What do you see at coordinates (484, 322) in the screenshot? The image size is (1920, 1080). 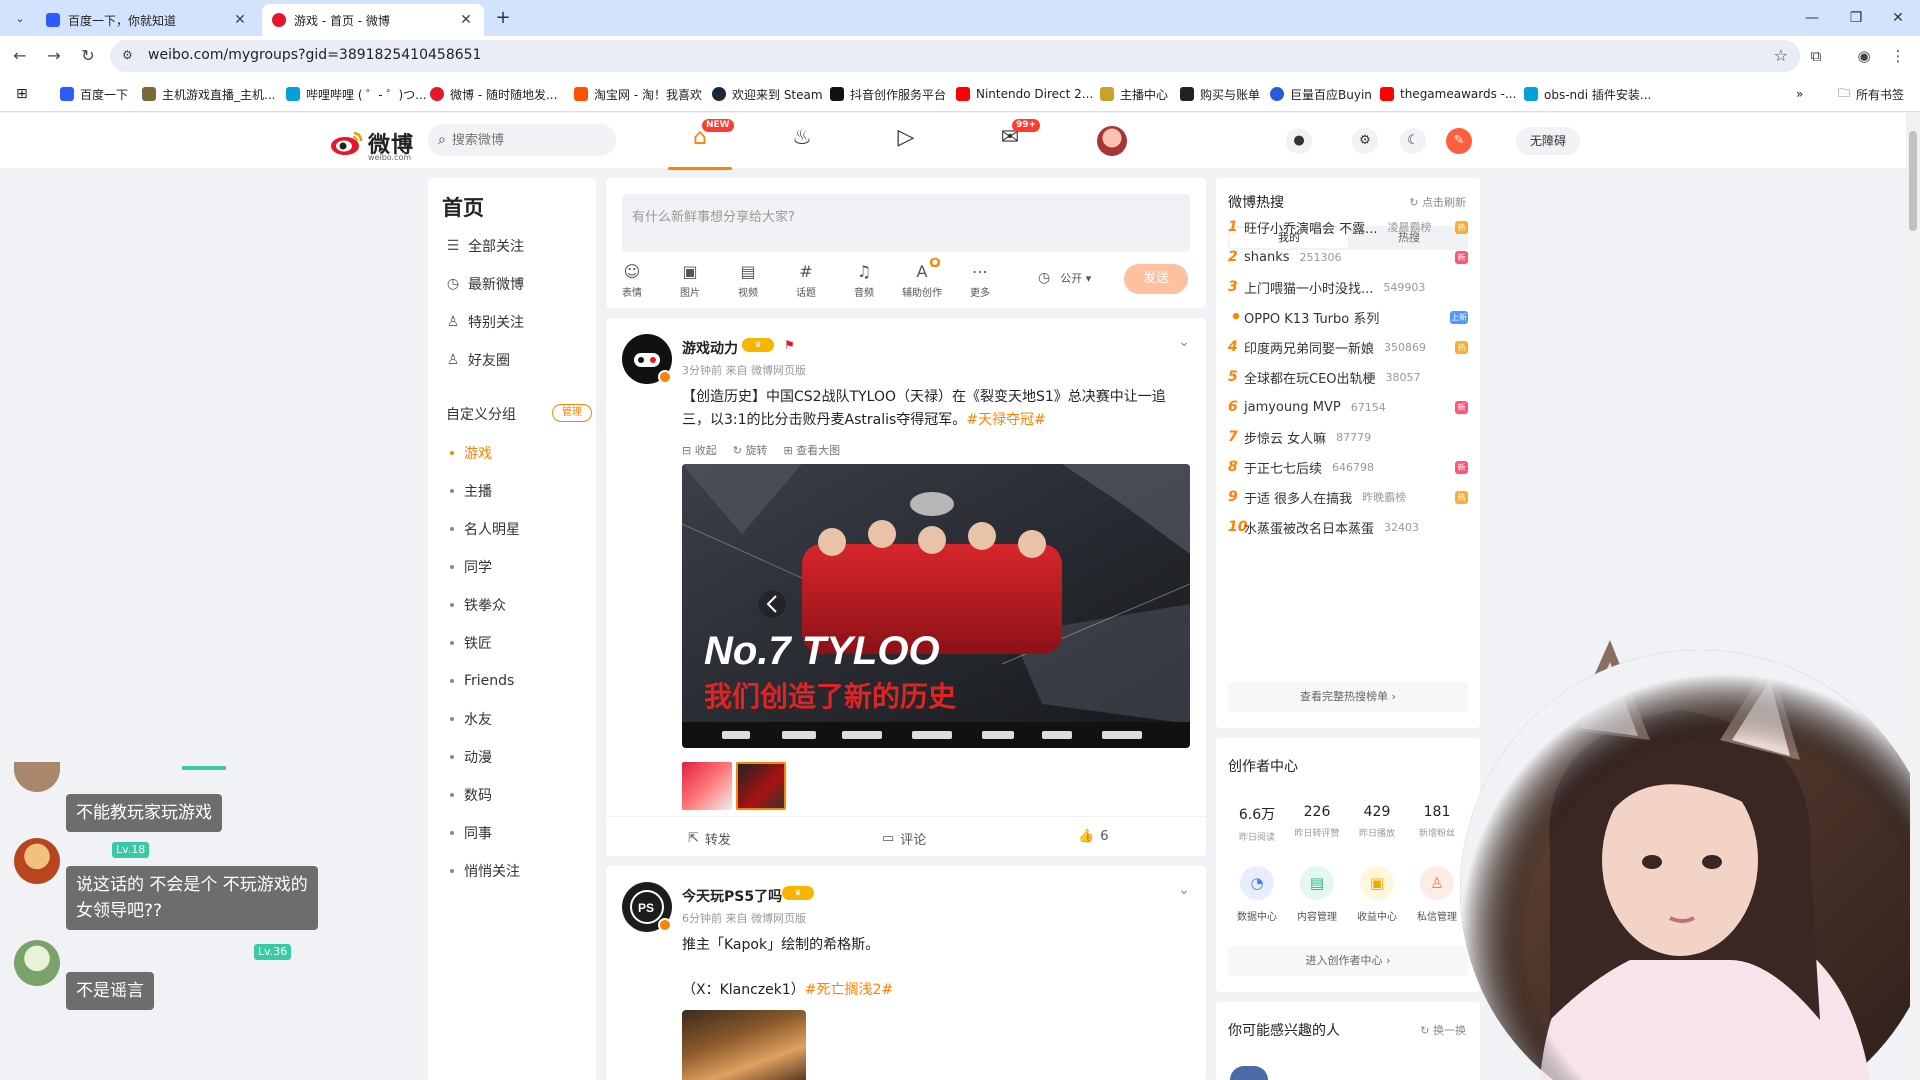 I see `sidebar-item-special-follow: ♙ 特别关注` at bounding box center [484, 322].